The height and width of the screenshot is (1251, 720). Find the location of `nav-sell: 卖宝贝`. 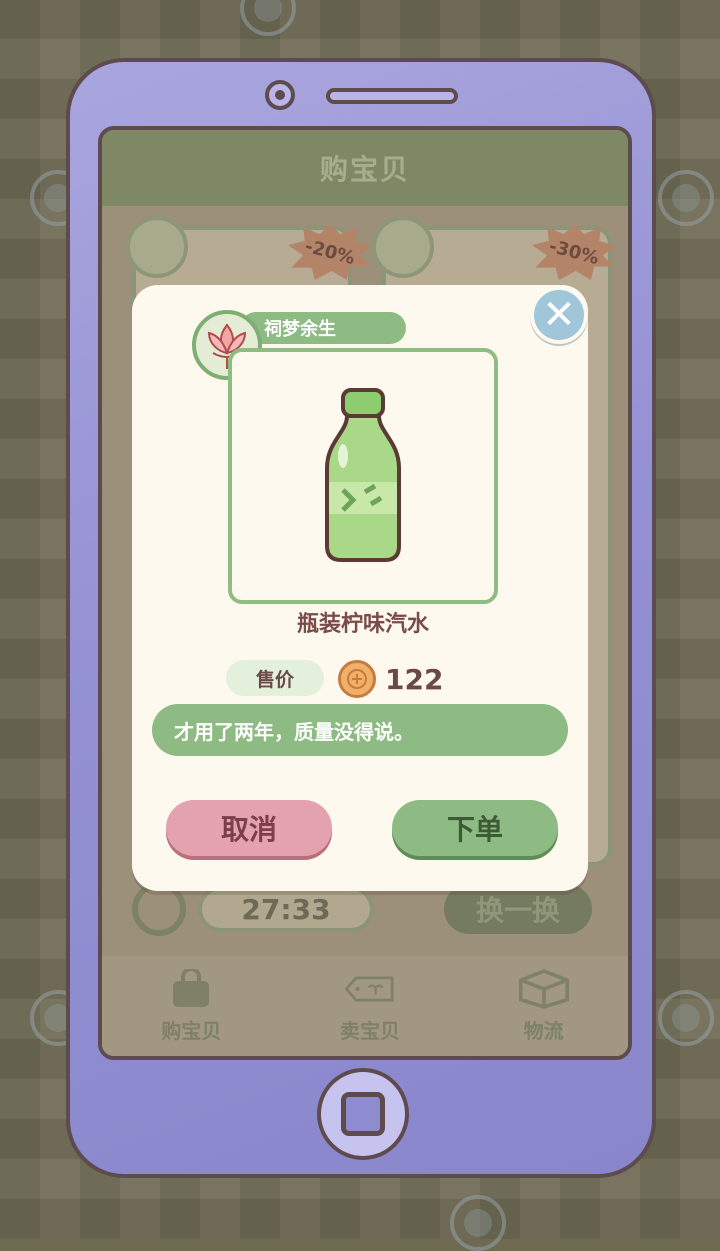

nav-sell: 卖宝贝 is located at coordinates (370, 1006).